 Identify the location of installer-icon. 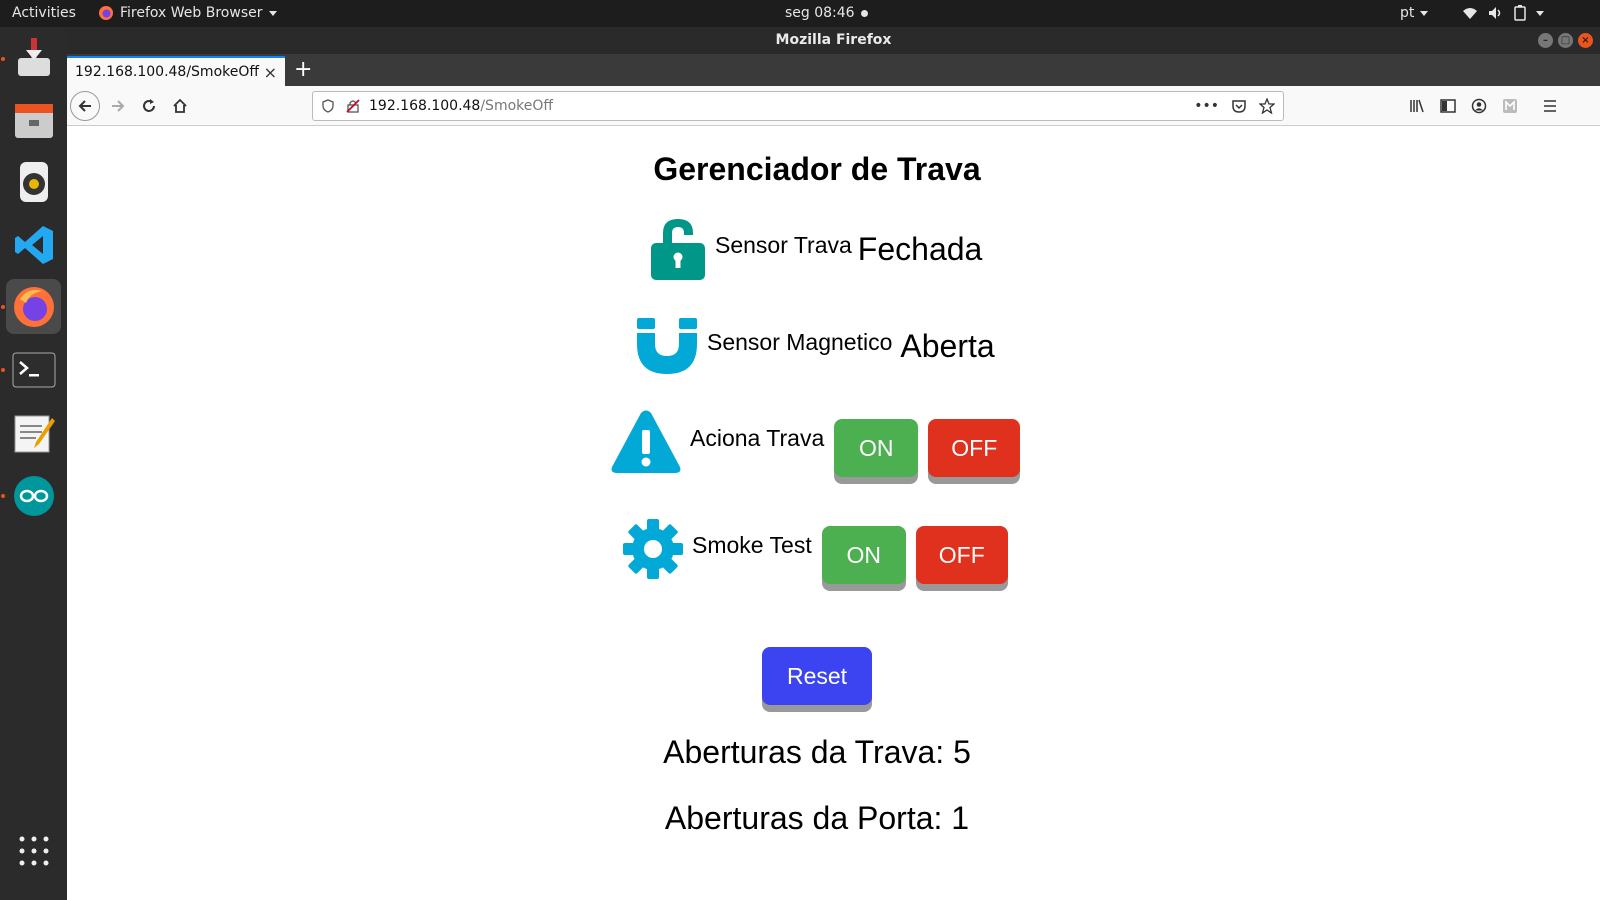
(33, 56).